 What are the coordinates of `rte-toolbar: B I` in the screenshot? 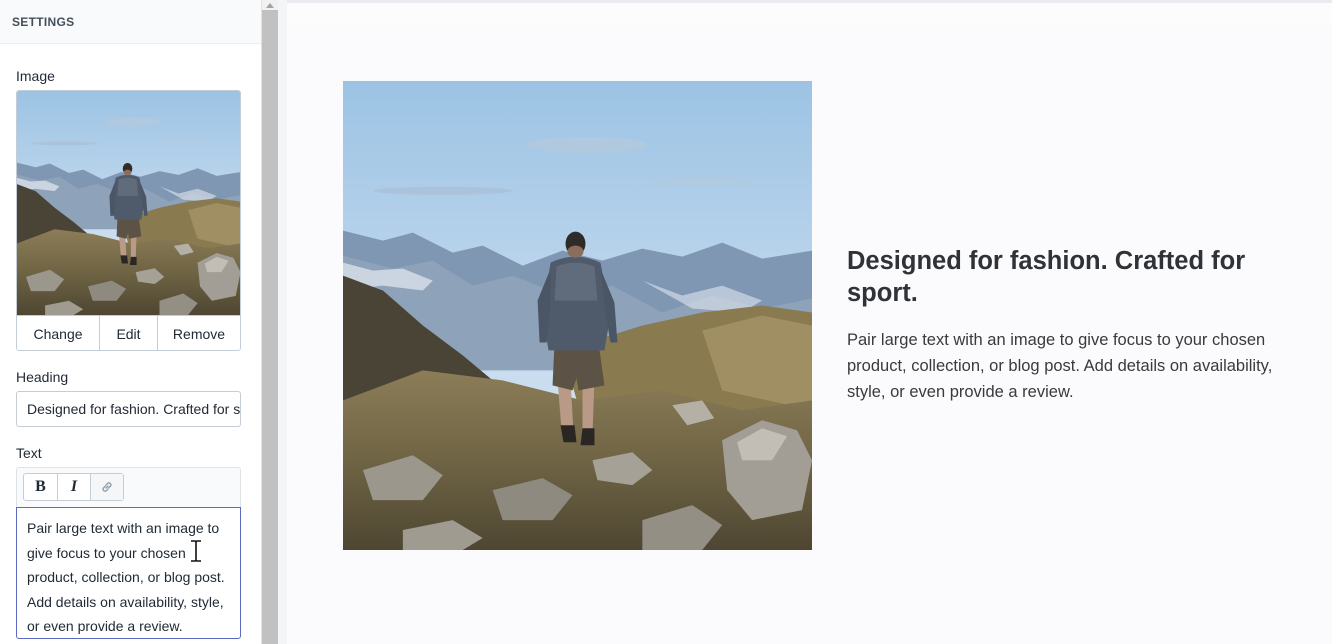 It's located at (128, 487).